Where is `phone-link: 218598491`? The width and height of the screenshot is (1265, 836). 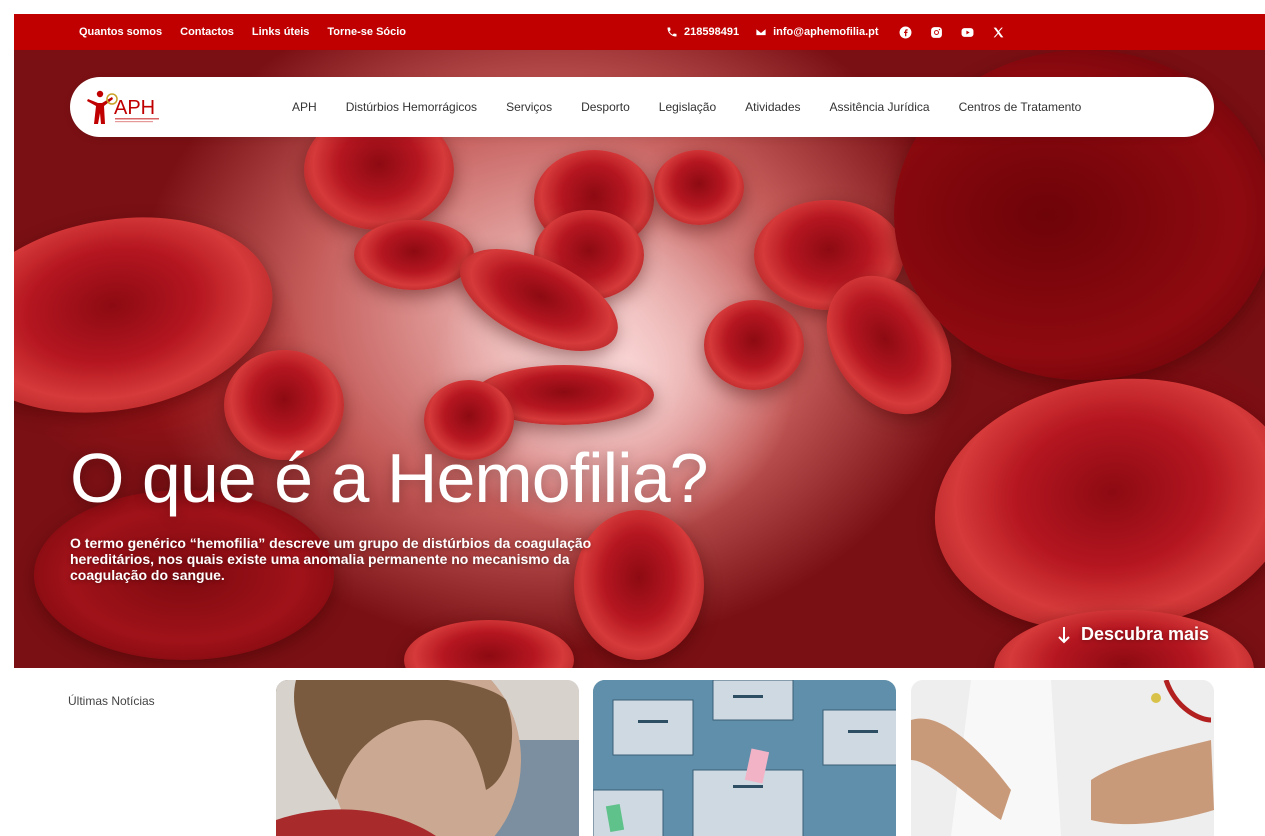 phone-link: 218598491 is located at coordinates (702, 32).